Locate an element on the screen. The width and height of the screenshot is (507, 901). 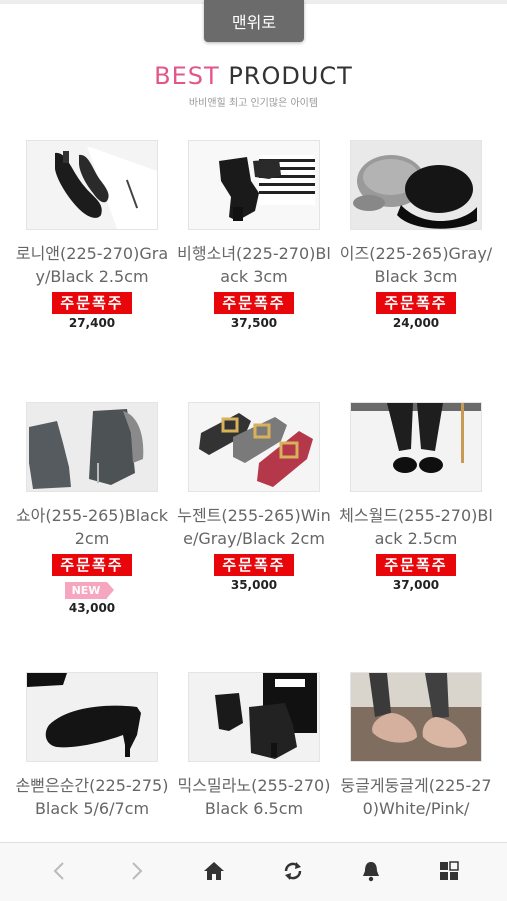
refresh-icon is located at coordinates (293, 871).